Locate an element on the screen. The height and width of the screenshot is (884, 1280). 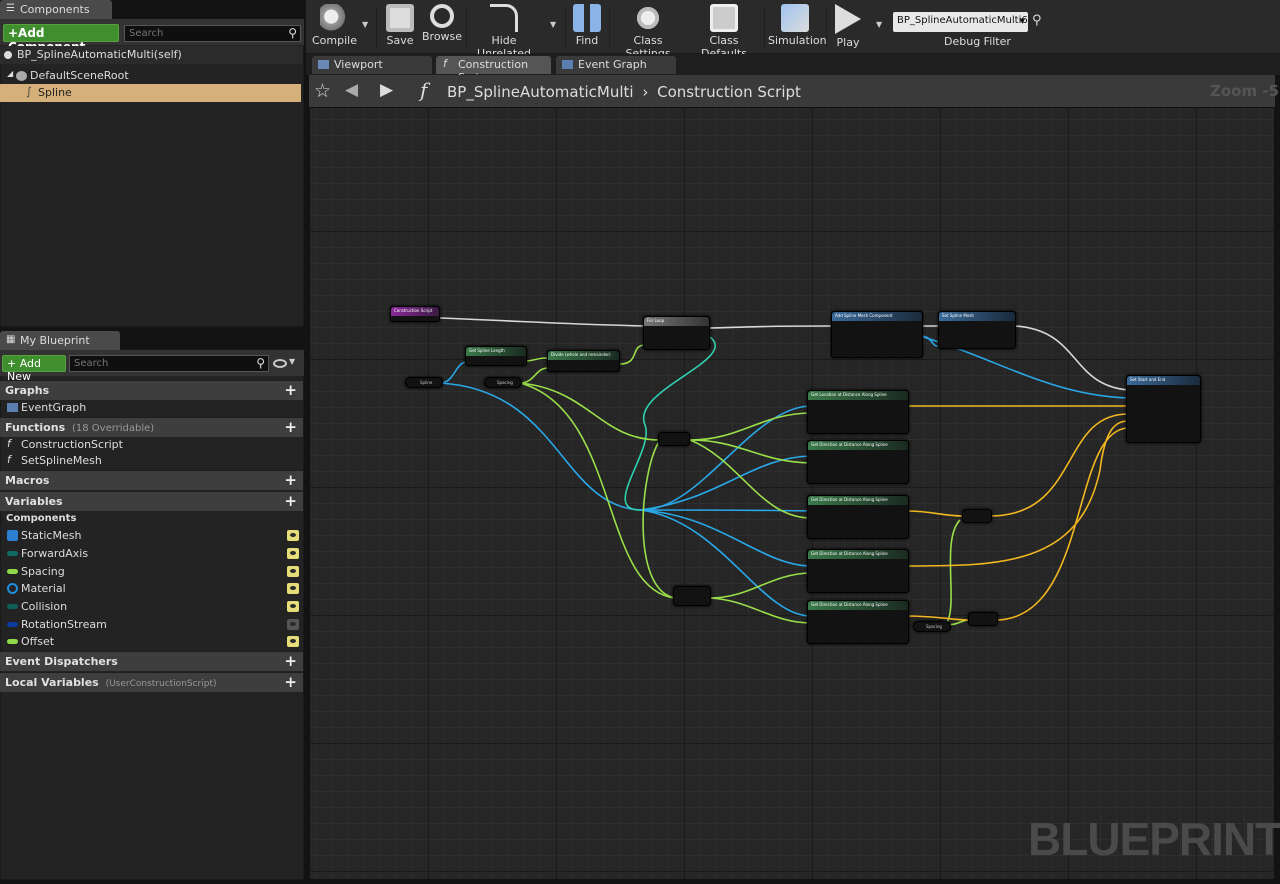
node-construction-script: Construction Script is located at coordinates (415, 314).